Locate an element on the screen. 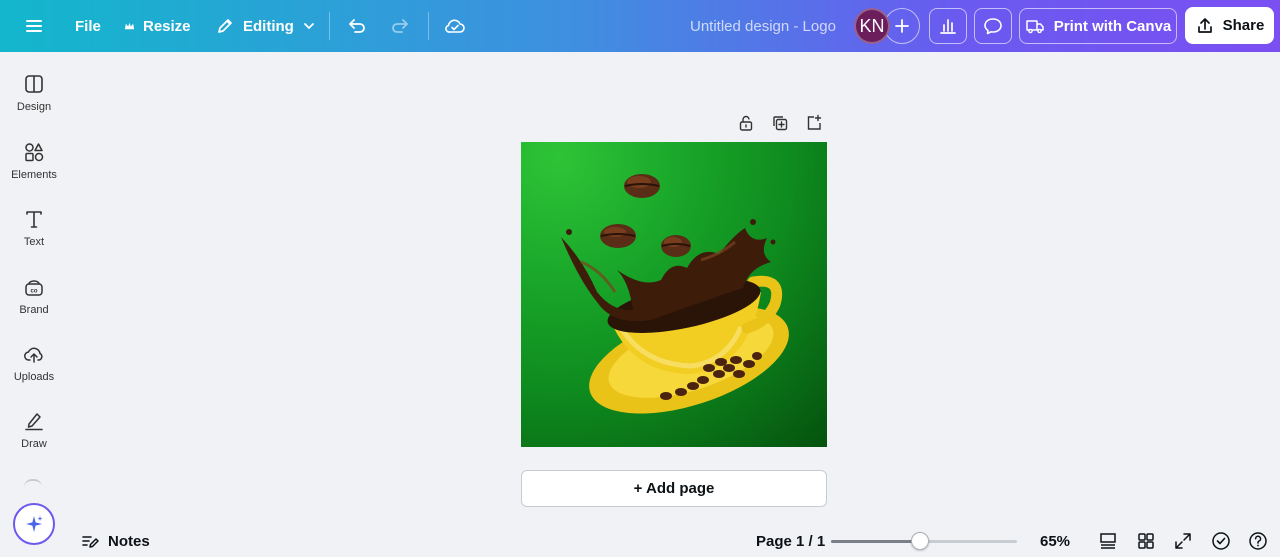 This screenshot has height=557, width=1280. magic-assistant-button is located at coordinates (34, 524).